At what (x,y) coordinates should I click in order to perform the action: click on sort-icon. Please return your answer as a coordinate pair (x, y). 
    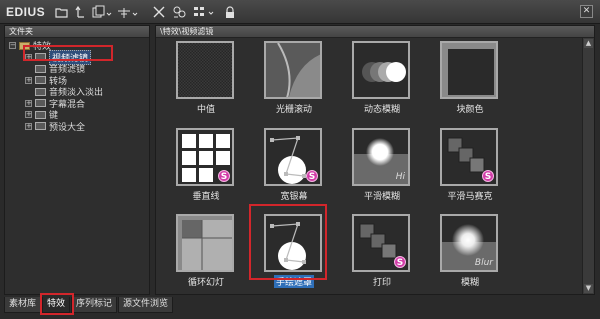
    Looking at the image, I should click on (128, 12).